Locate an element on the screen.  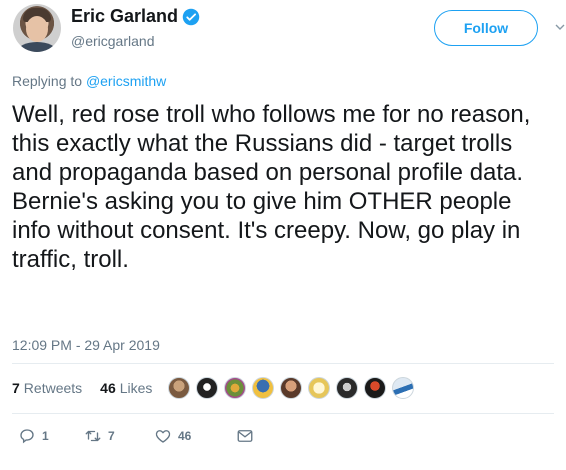
author-avatar is located at coordinates (37, 28).